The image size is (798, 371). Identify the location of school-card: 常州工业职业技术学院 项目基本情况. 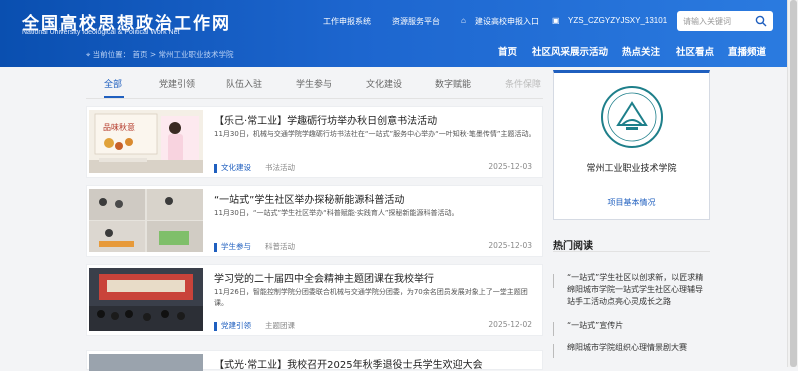
(631, 145).